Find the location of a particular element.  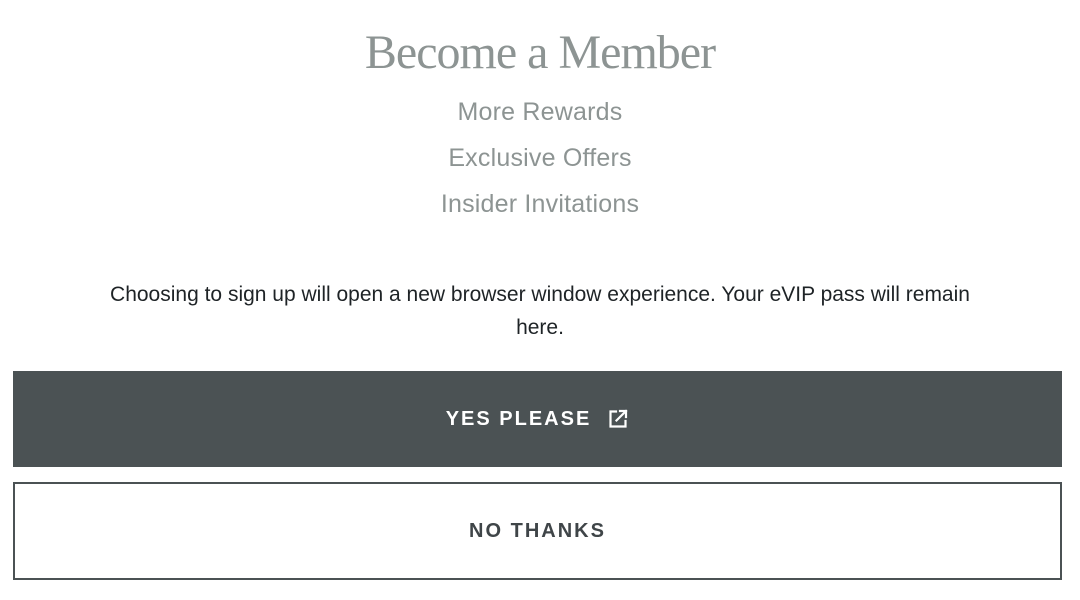

modal-title: Become a Member is located at coordinates (540, 52).